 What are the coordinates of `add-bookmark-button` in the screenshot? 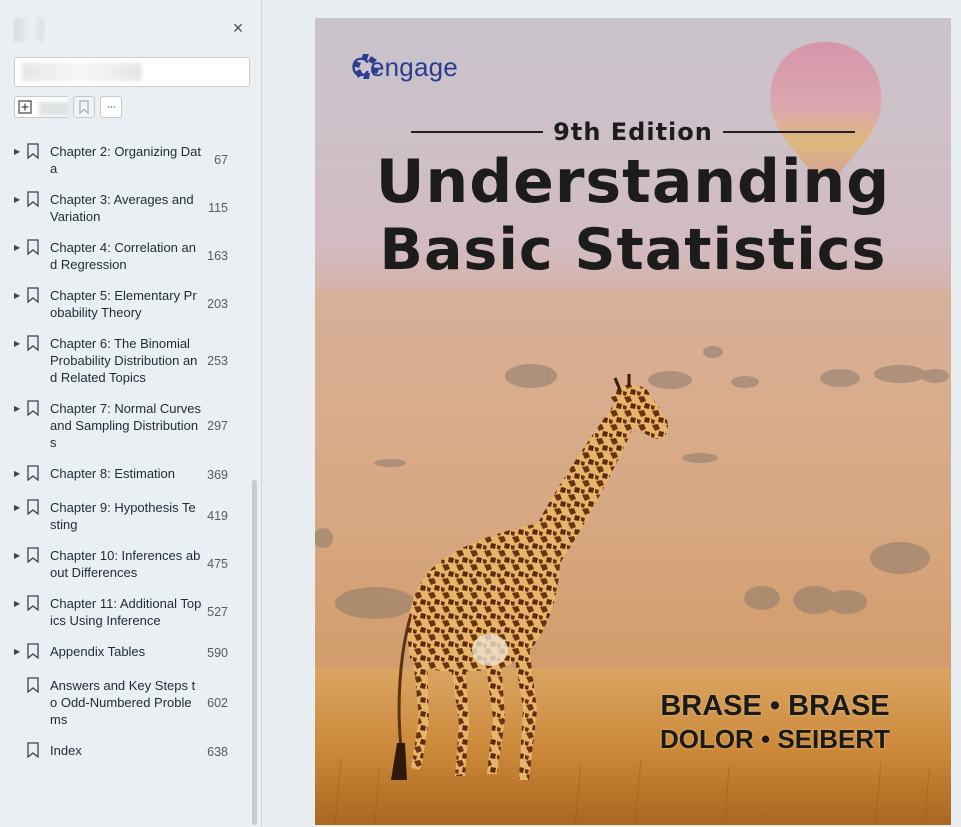 It's located at (84, 107).